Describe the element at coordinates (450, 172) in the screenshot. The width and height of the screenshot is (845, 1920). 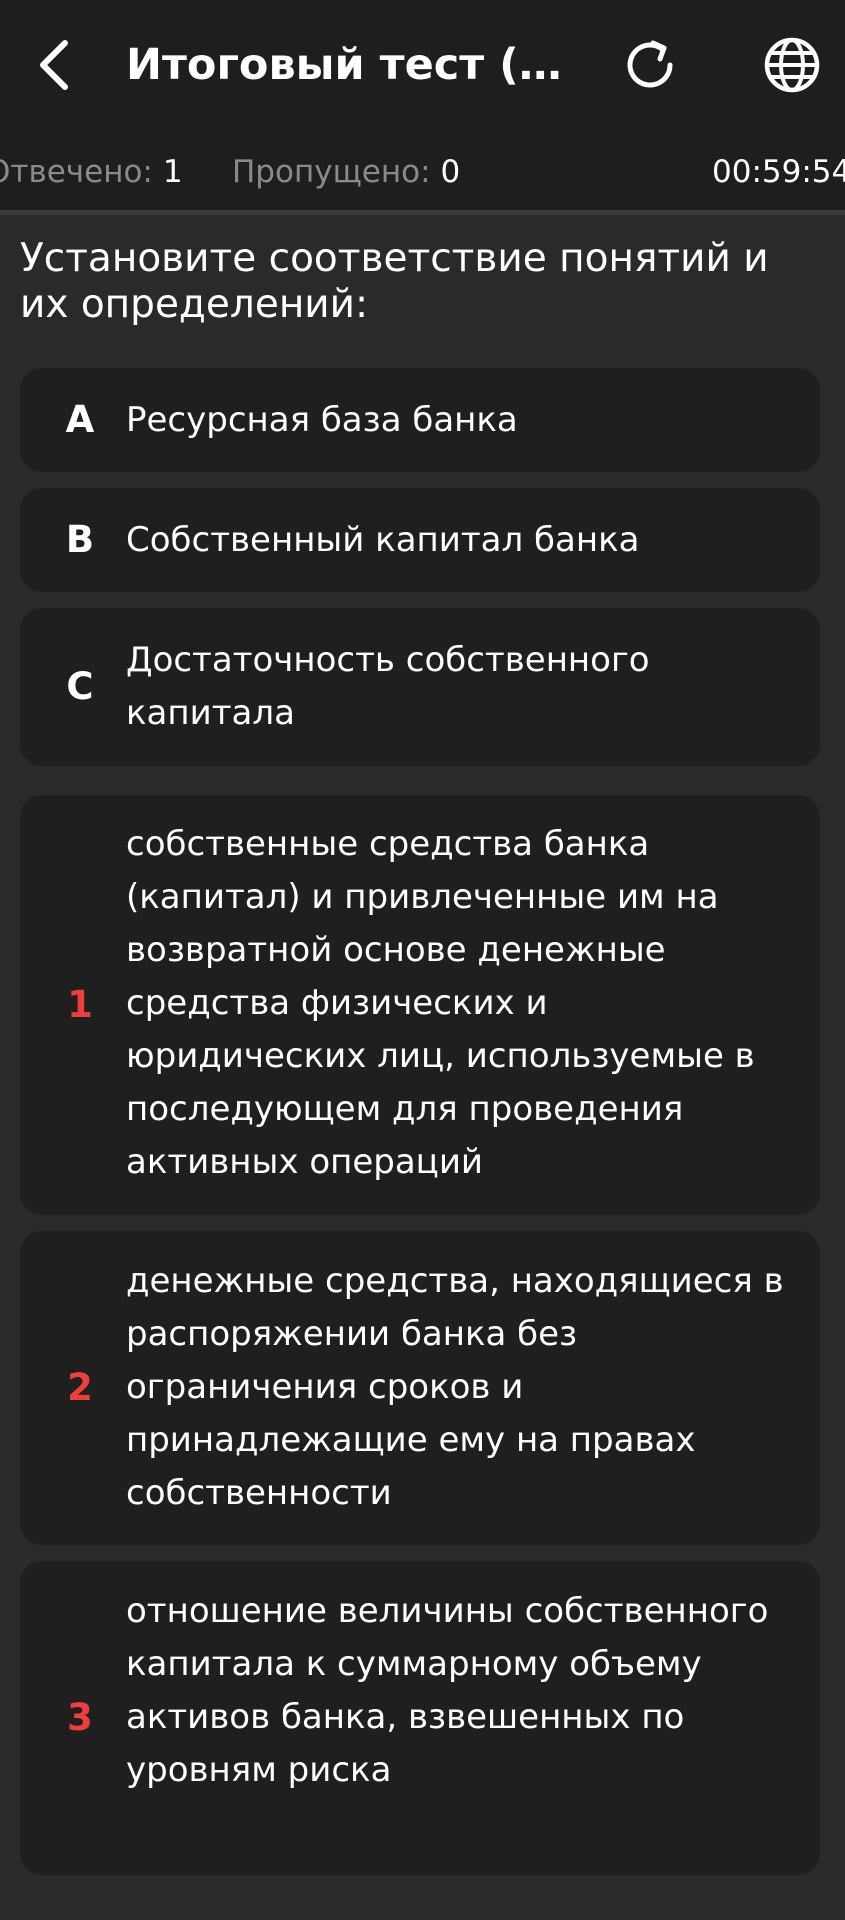
I see `skipped-count: 0` at that location.